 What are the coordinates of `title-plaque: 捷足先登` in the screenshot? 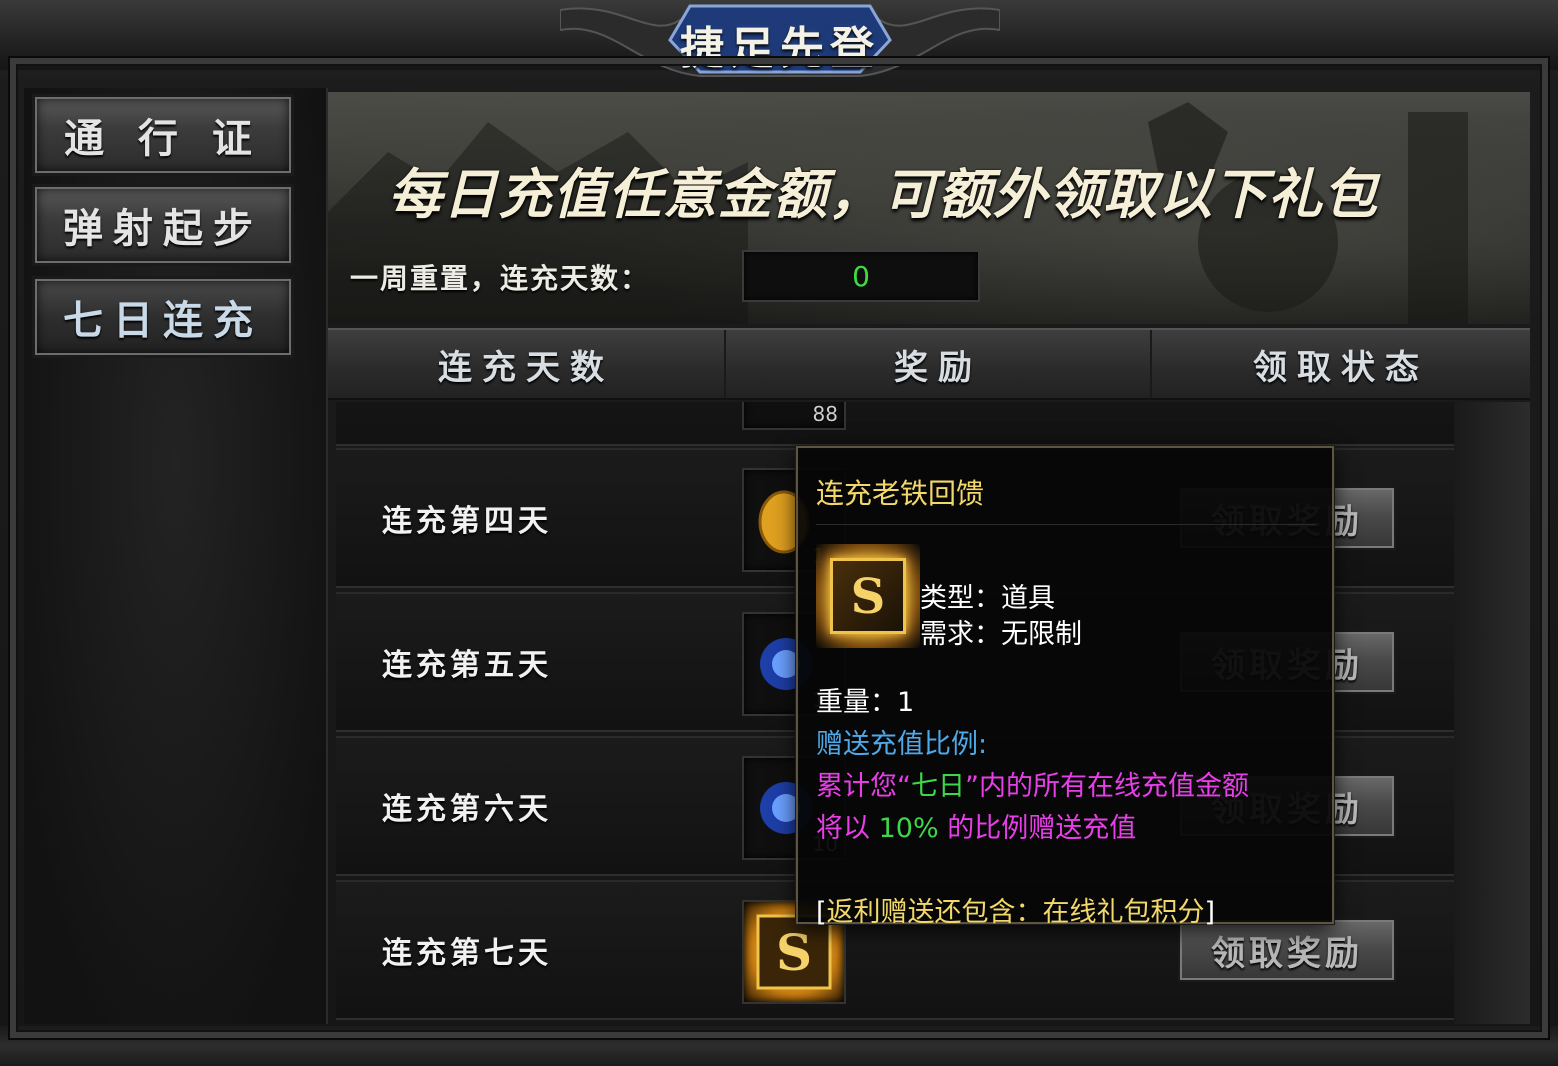 It's located at (780, 39).